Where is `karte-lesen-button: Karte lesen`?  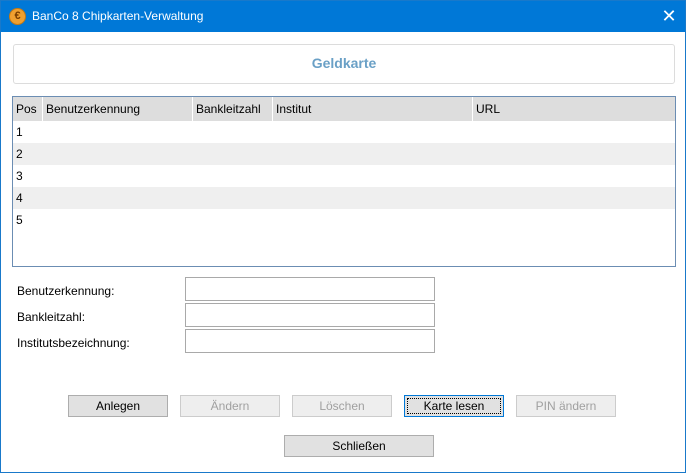
karte-lesen-button: Karte lesen is located at coordinates (454, 406).